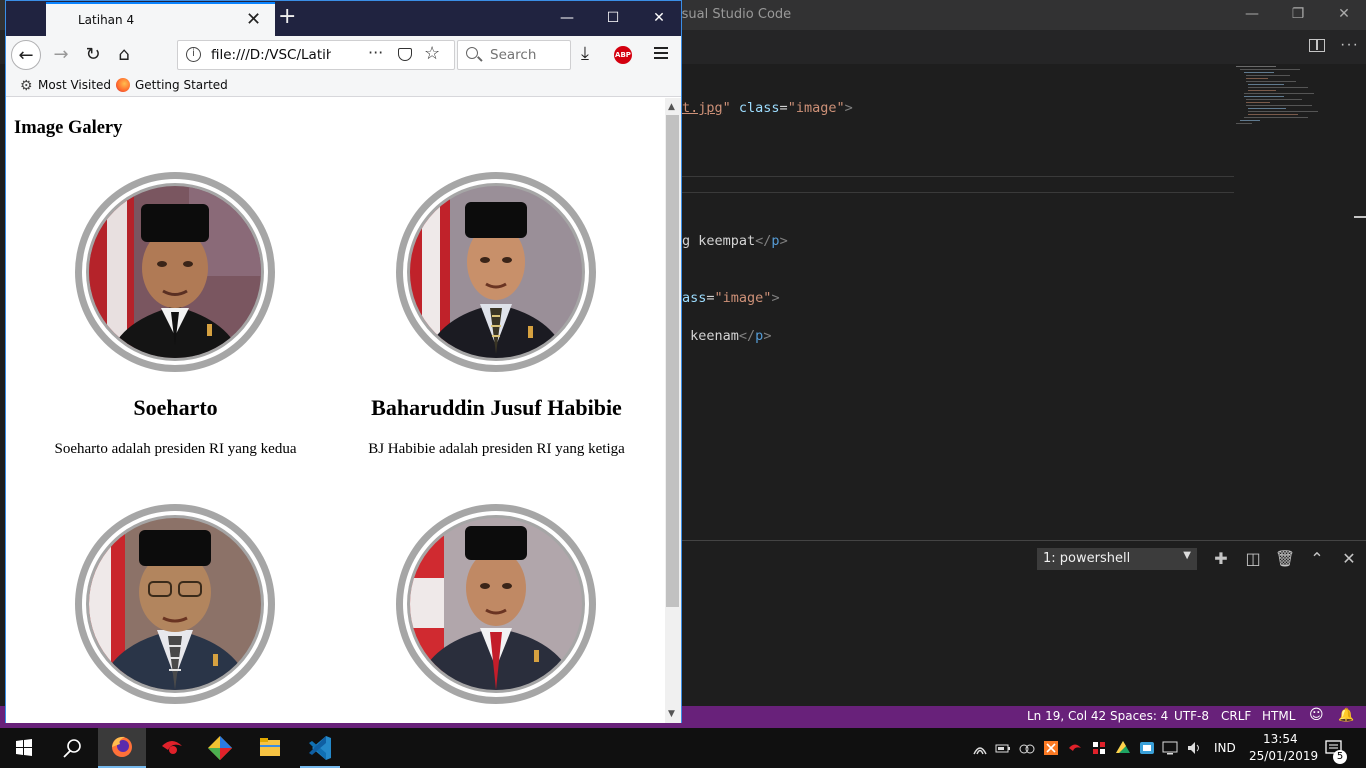 The width and height of the screenshot is (1366, 768). What do you see at coordinates (1003, 748) in the screenshot?
I see `battery-icon` at bounding box center [1003, 748].